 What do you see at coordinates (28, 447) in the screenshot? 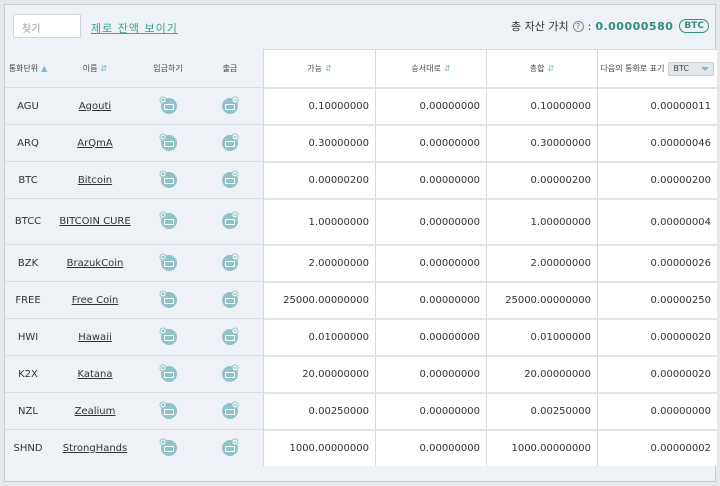
I see `currency-code: SHND` at bounding box center [28, 447].